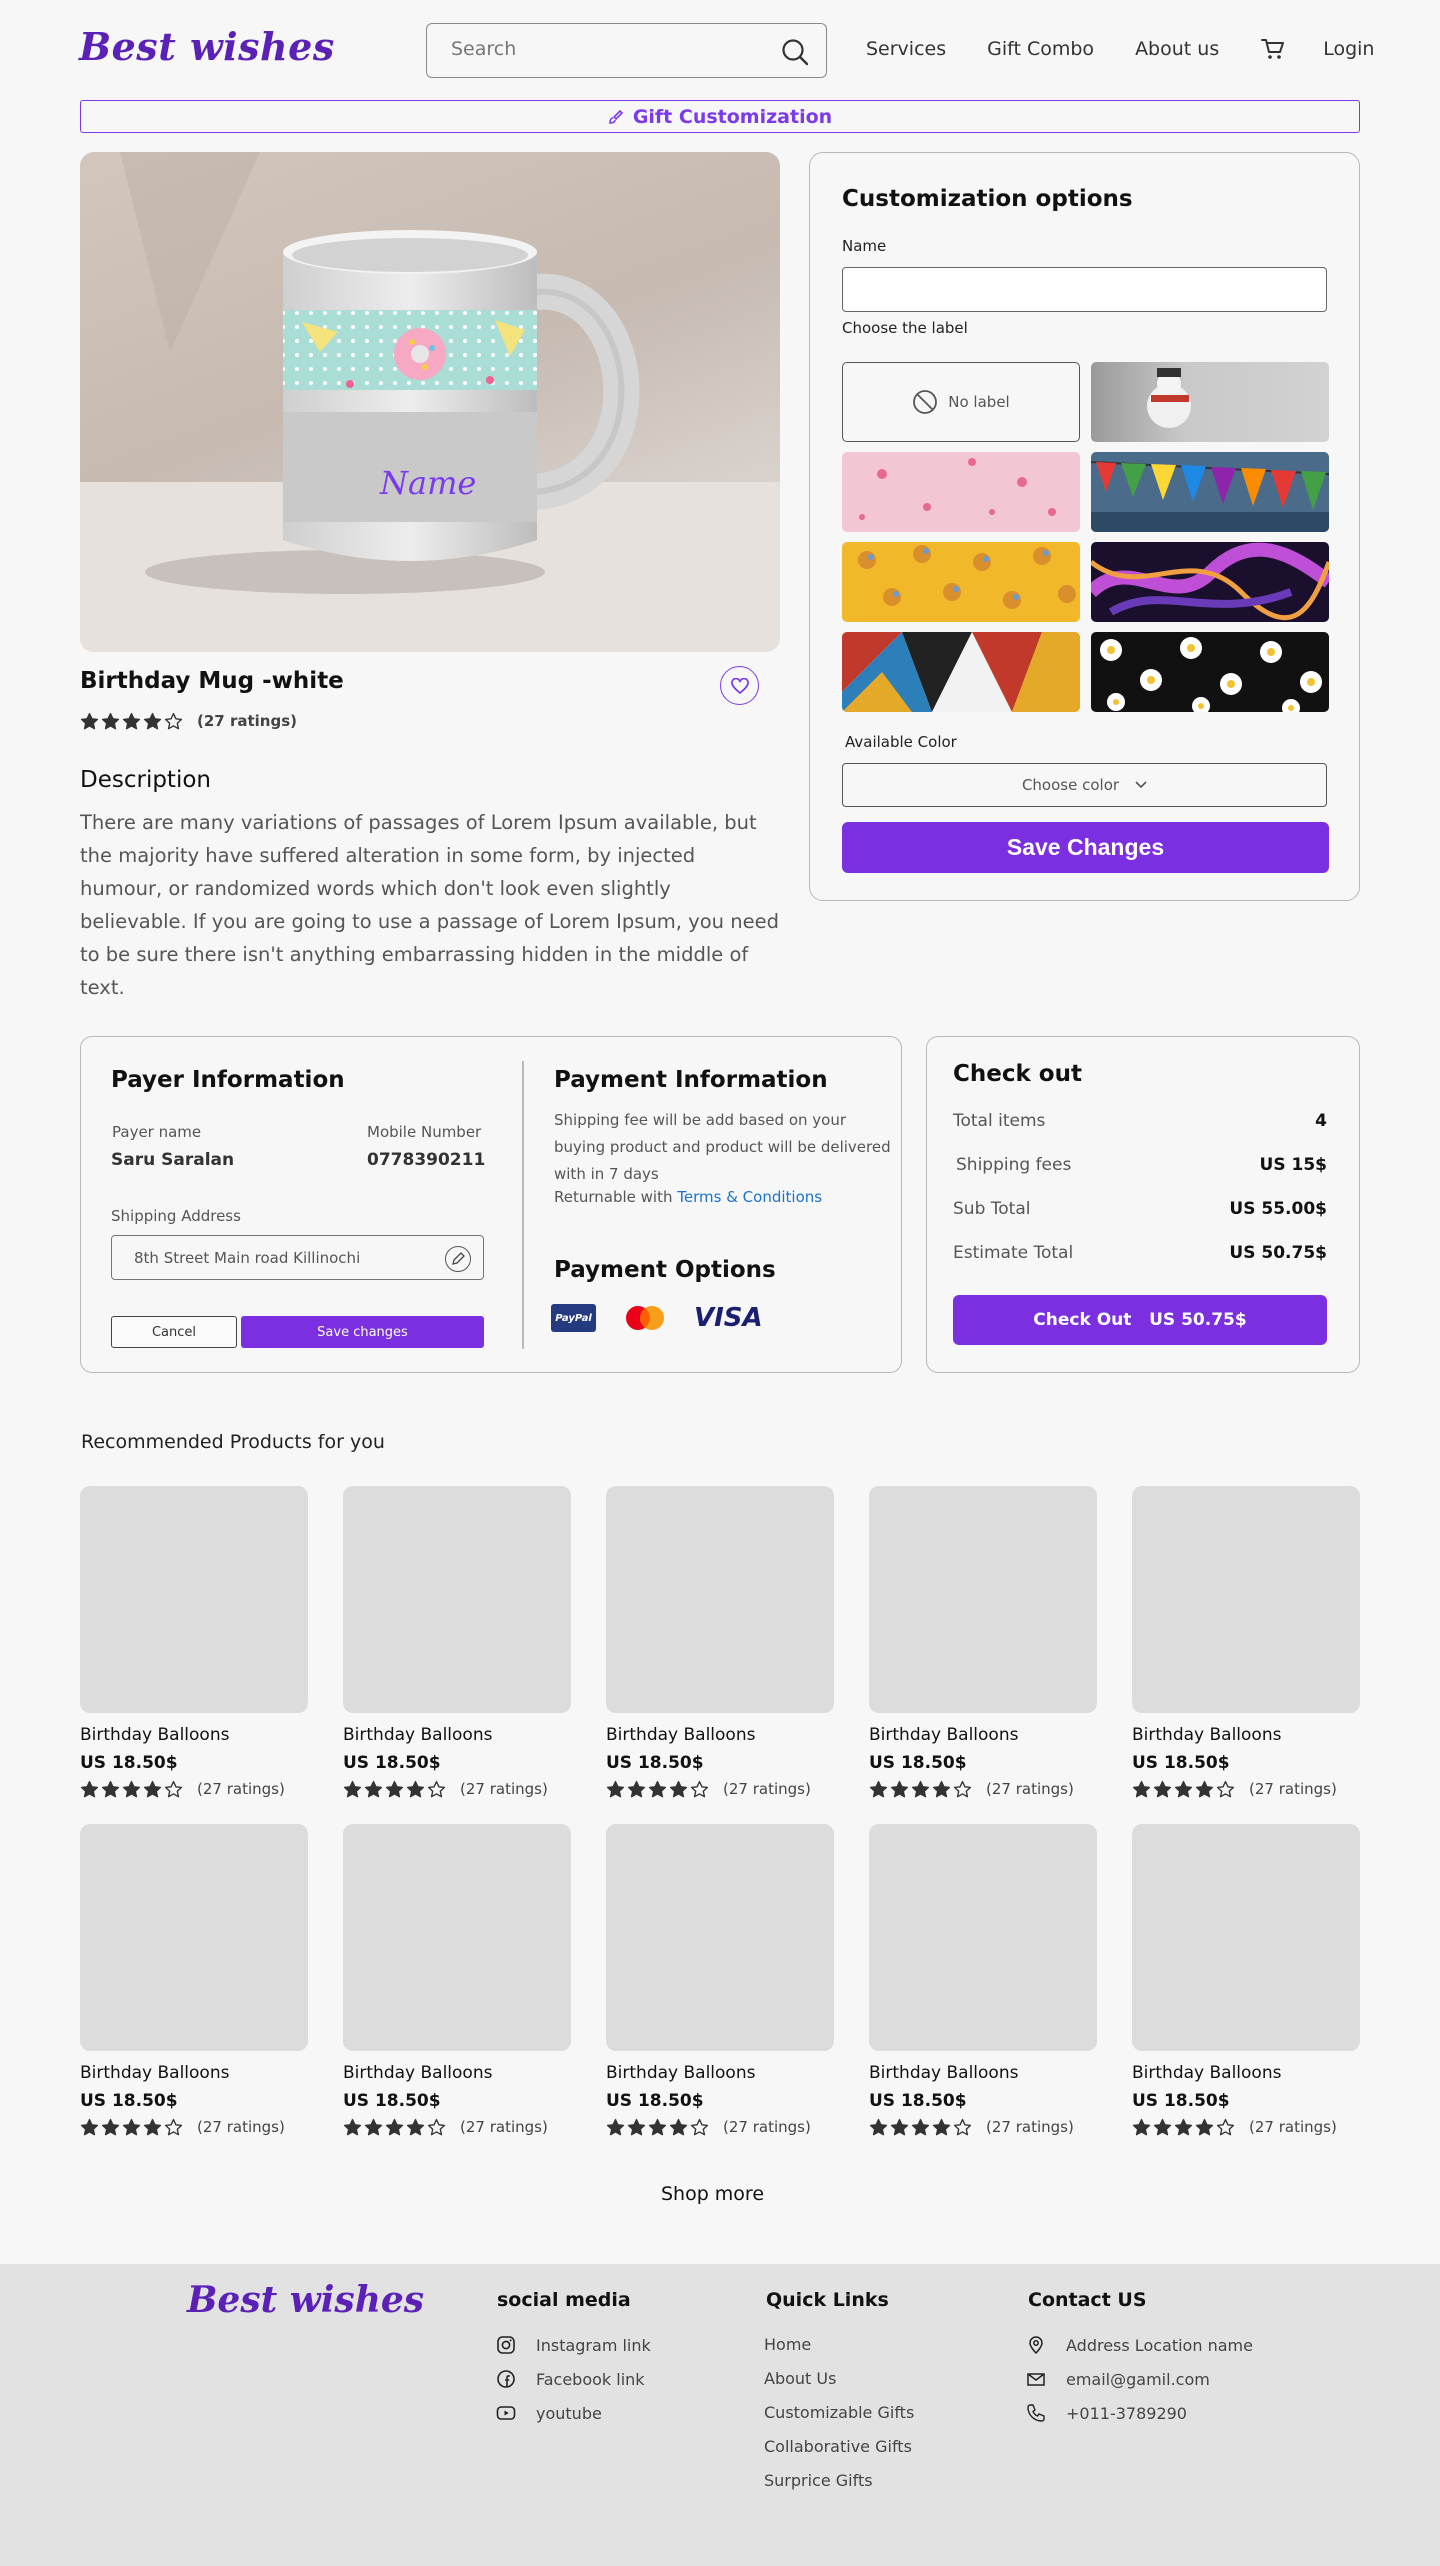  I want to click on shipping-address-label: Shipping Address, so click(176, 1216).